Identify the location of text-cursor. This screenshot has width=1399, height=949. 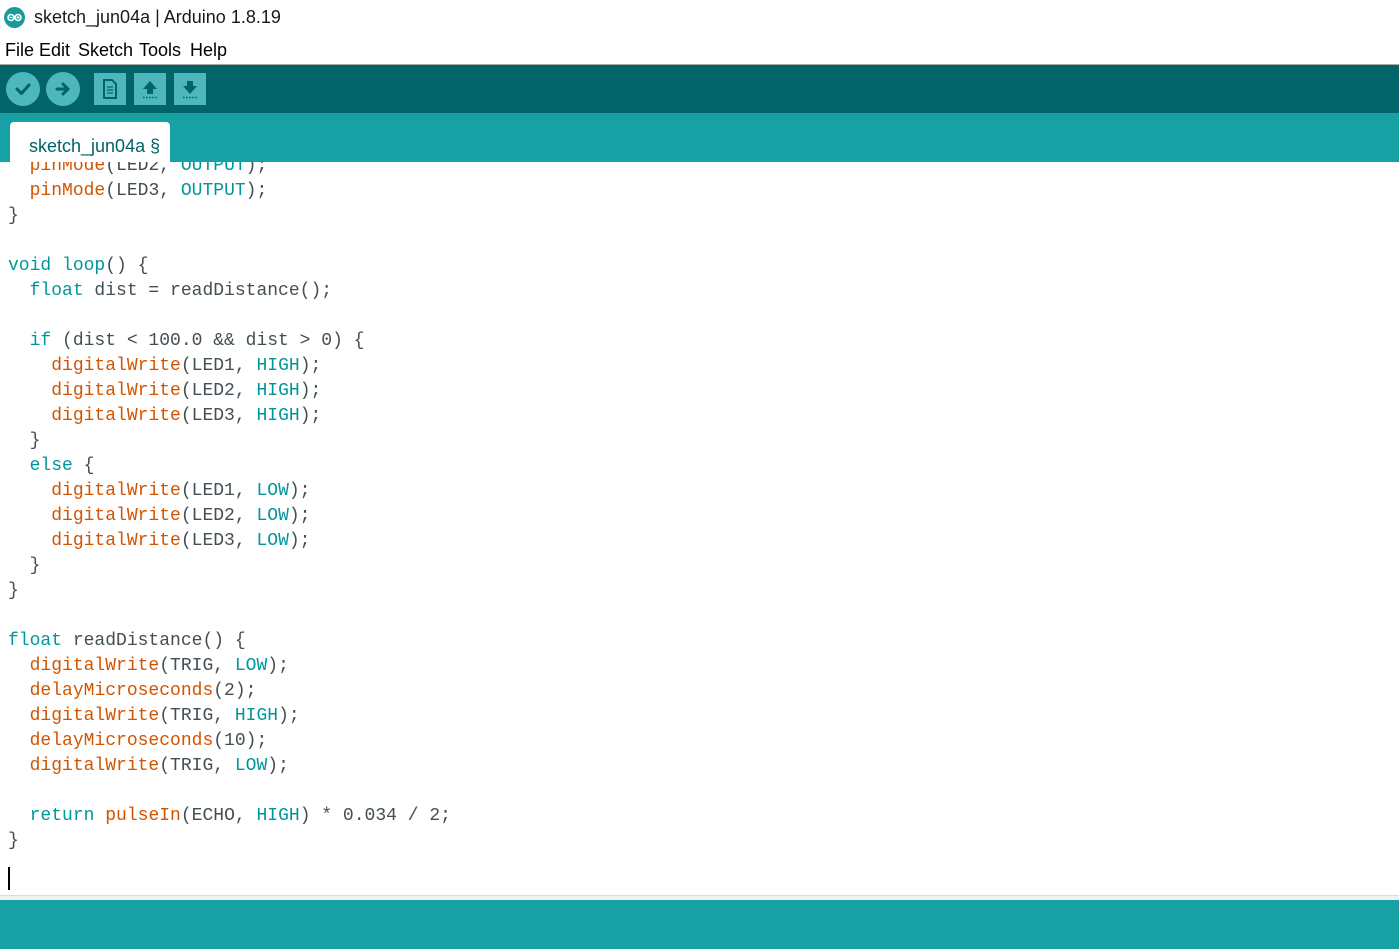
(9, 878).